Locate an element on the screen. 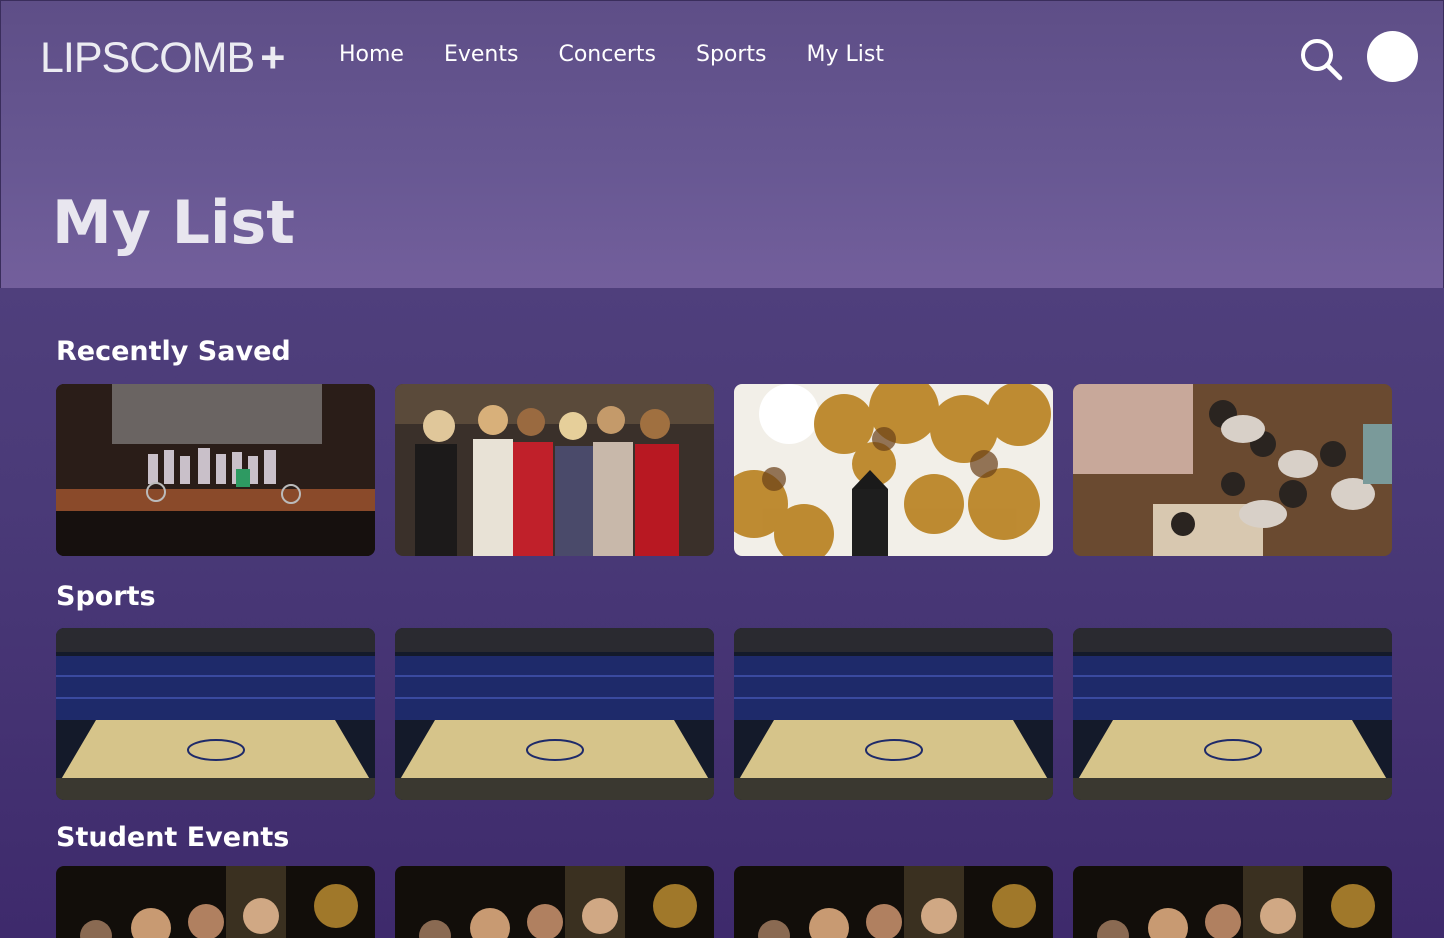 The width and height of the screenshot is (1444, 938). card-autumn-clocktower is located at coordinates (893, 470).